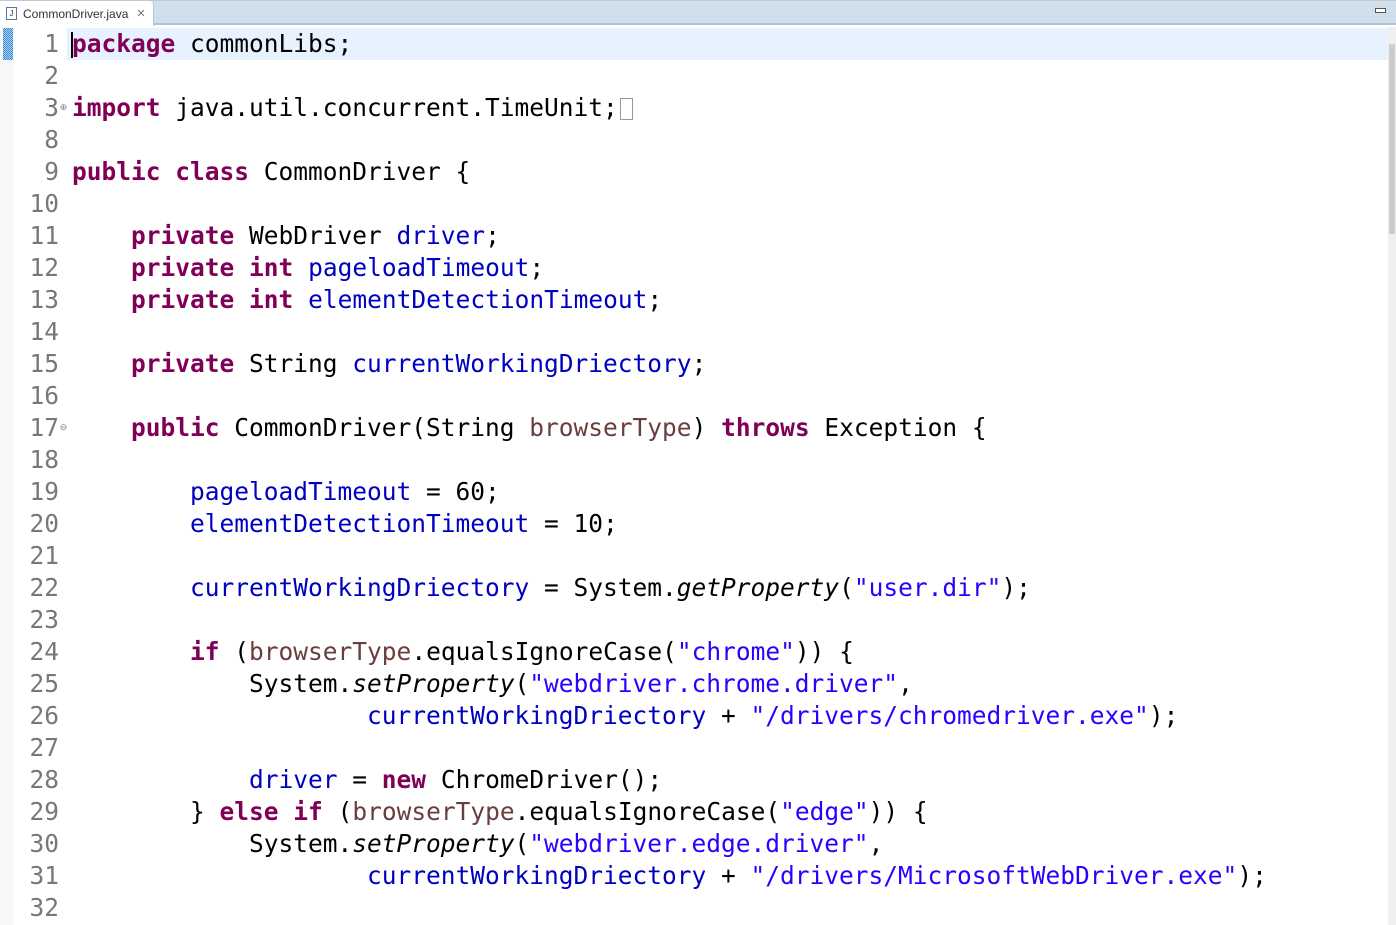 The image size is (1396, 925). Describe the element at coordinates (44, 427) in the screenshot. I see `line-number: 17` at that location.